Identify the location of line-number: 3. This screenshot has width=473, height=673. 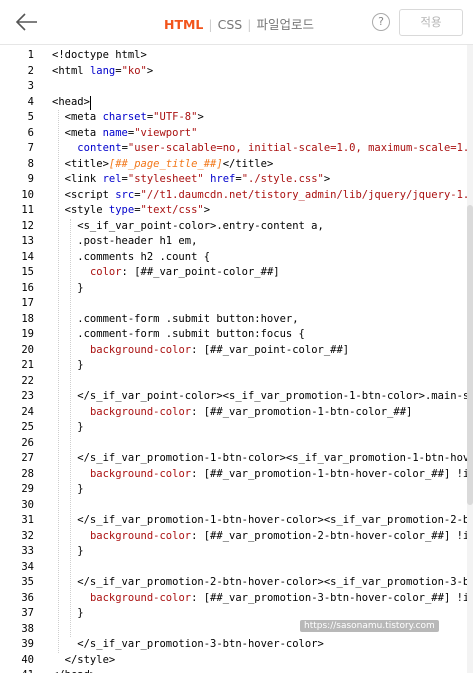
(30, 86).